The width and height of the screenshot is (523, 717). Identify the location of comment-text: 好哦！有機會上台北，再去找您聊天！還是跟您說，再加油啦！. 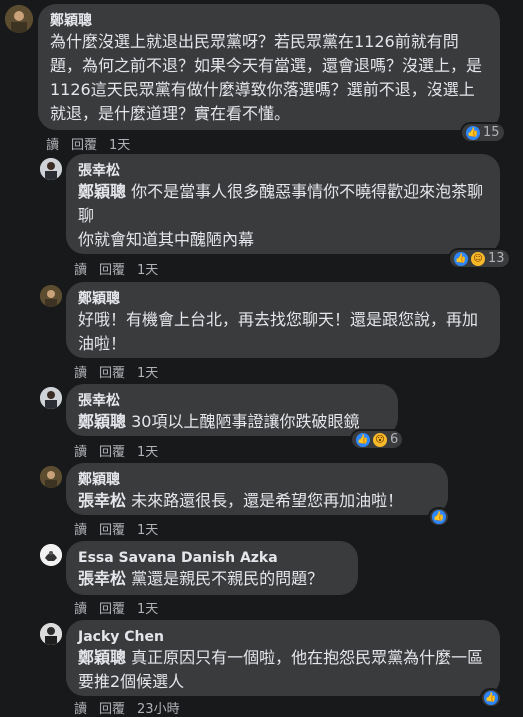
(278, 331).